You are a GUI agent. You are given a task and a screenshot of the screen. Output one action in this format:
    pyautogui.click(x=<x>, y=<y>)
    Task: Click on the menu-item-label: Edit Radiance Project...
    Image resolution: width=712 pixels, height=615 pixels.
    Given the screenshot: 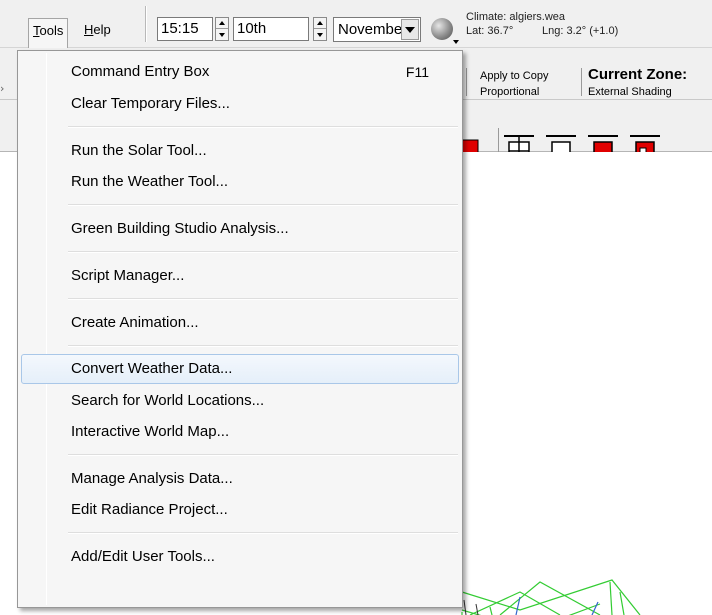 What is the action you would take?
    pyautogui.click(x=149, y=509)
    